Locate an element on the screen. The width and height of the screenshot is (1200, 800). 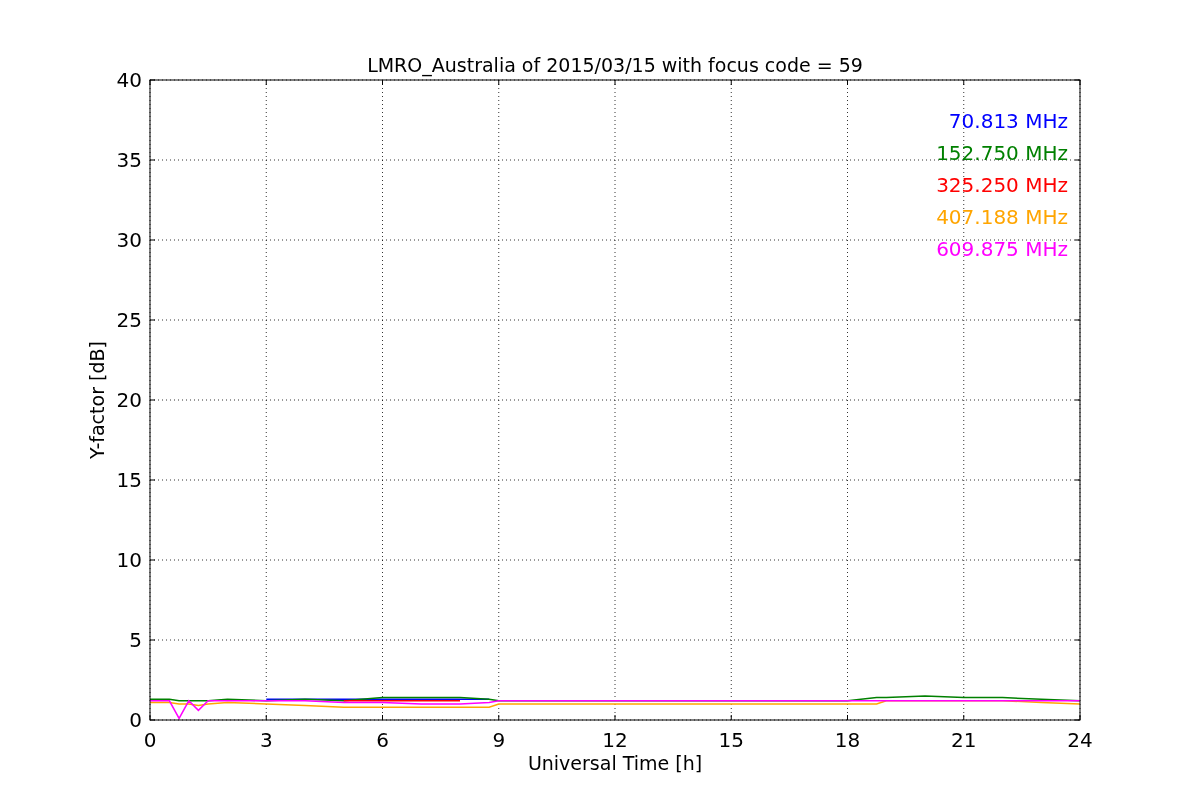
tick-label: 10 is located at coordinates (129, 560).